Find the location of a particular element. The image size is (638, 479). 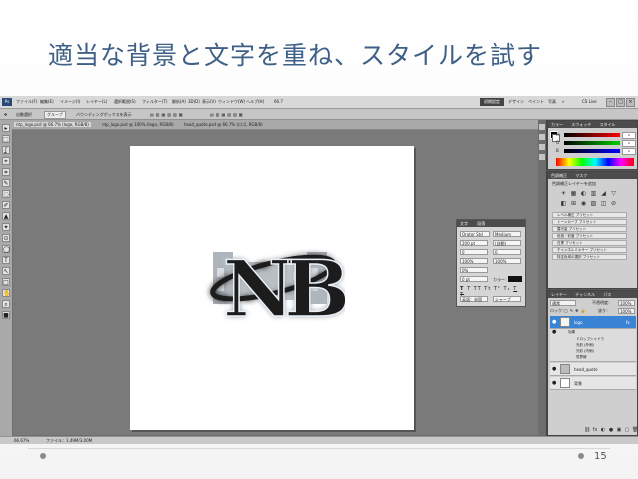

menu-window: ウィンドウ(W) is located at coordinates (231, 102).